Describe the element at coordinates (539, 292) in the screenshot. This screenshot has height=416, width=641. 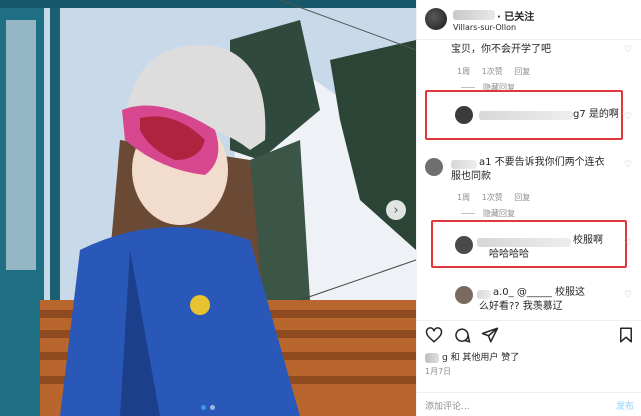
I see `reply-text-line1: a.0_ @_____ 校服这` at that location.